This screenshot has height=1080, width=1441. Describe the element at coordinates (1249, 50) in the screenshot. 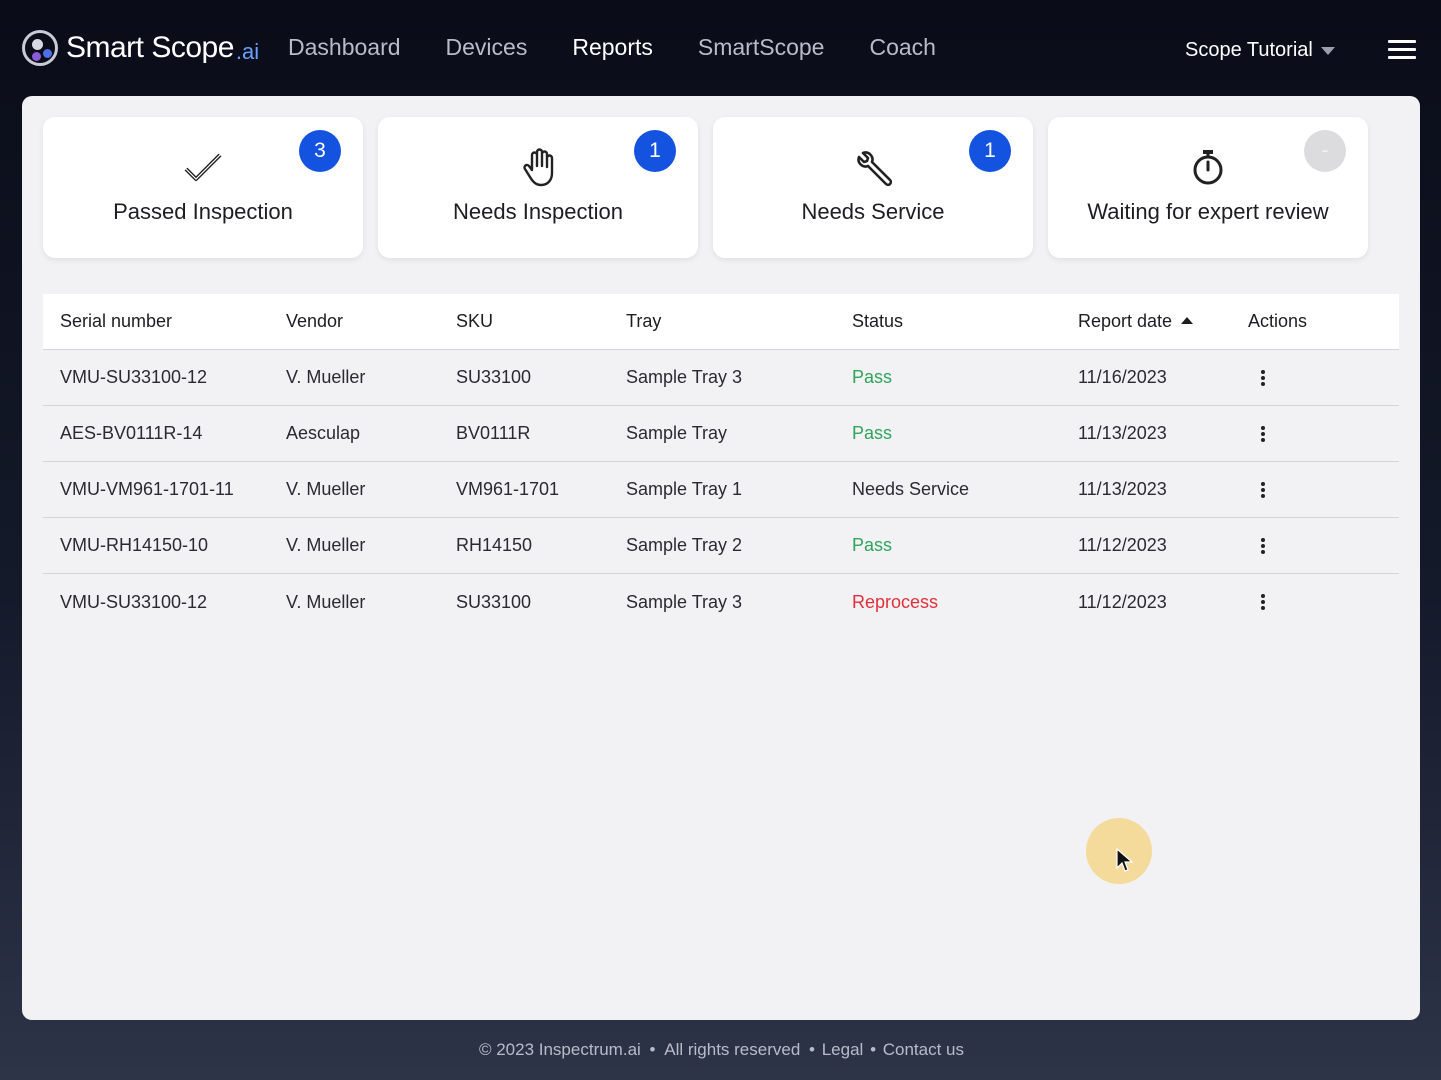

I see `account-dropdown-label: Scope Tutorial` at that location.